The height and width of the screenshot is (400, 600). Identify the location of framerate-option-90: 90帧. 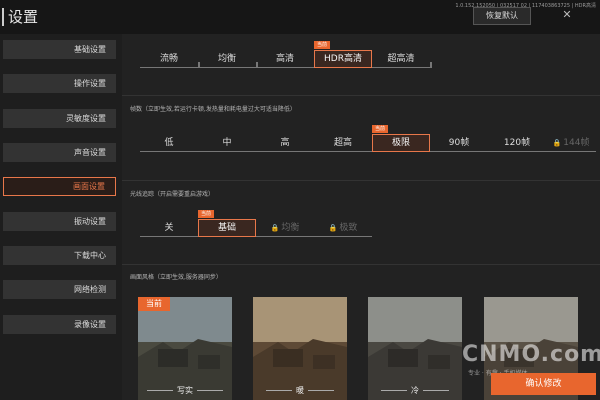
(459, 143).